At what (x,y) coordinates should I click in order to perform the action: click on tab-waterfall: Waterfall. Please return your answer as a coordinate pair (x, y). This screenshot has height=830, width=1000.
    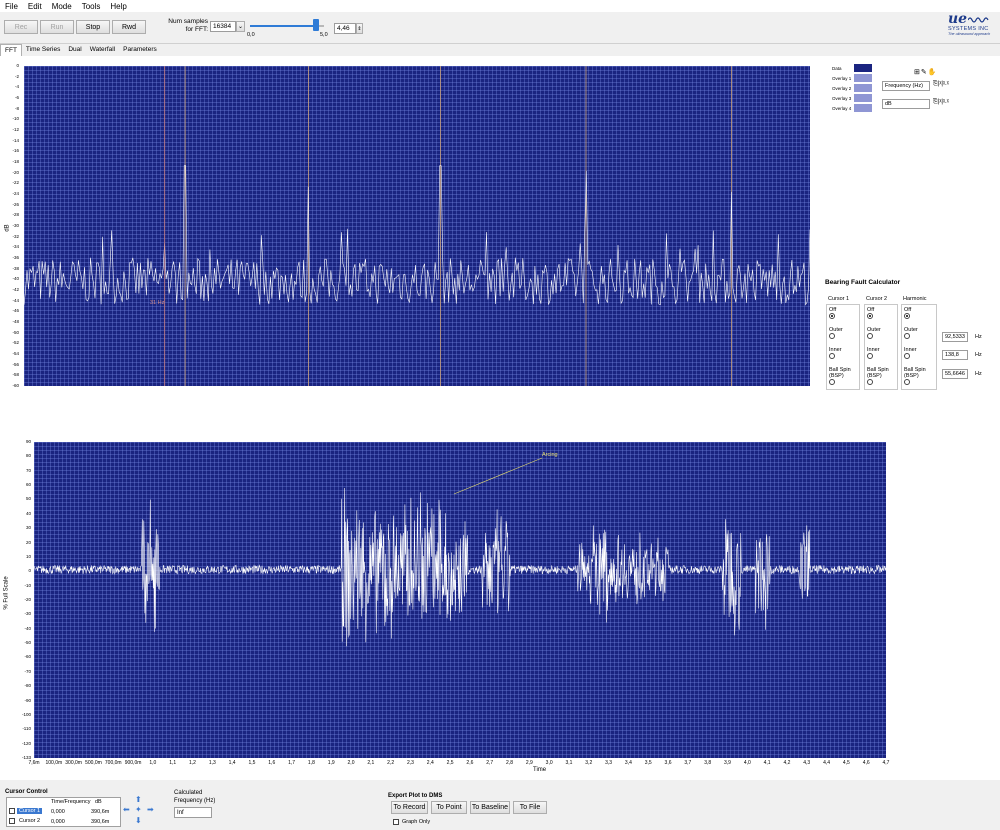
    Looking at the image, I should click on (102, 50).